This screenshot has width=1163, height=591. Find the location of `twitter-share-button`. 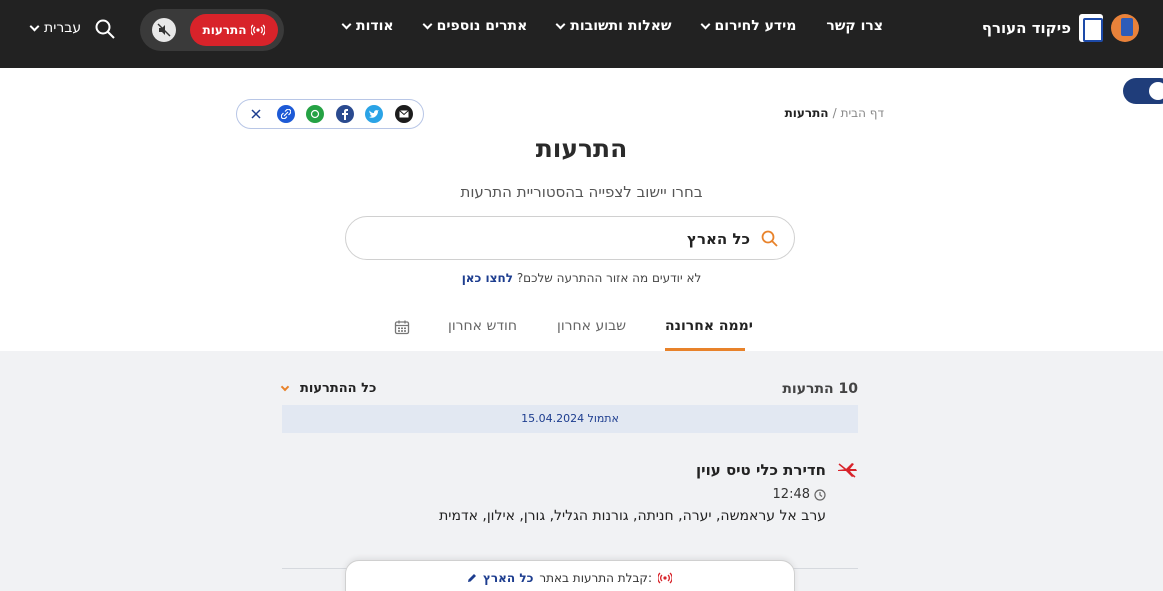

twitter-share-button is located at coordinates (374, 114).